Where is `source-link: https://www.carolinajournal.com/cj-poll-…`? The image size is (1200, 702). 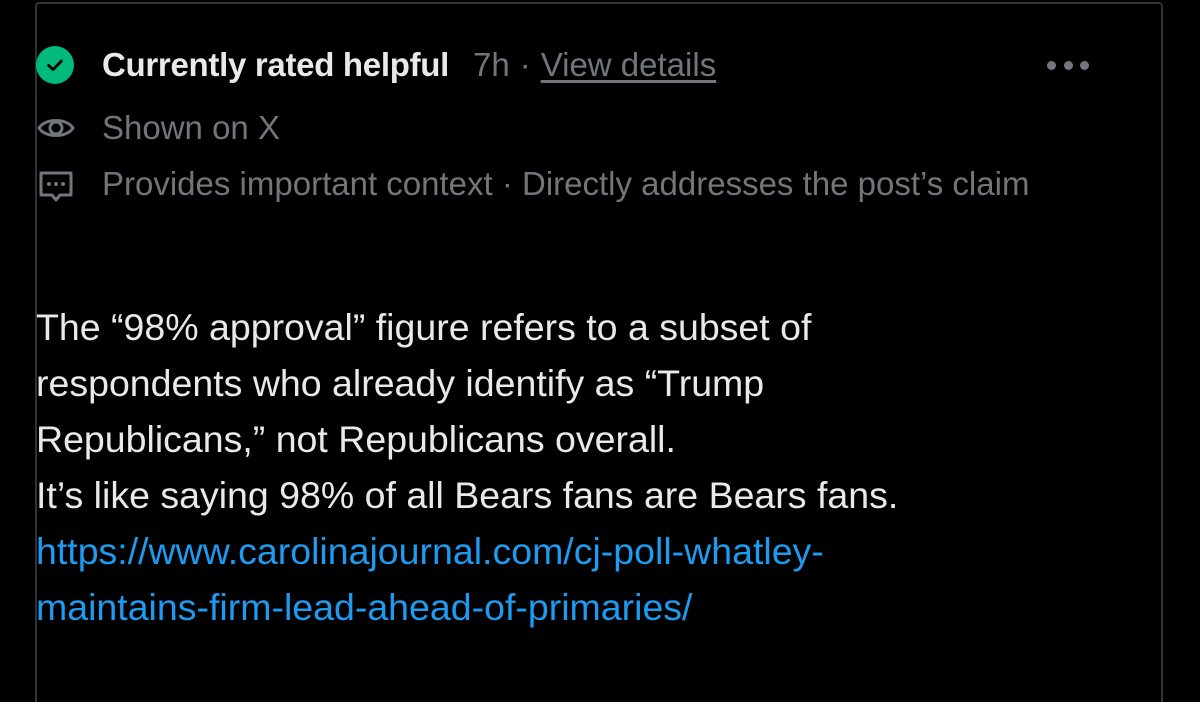
source-link: https://www.carolinajournal.com/cj-poll-… is located at coordinates (566, 551).